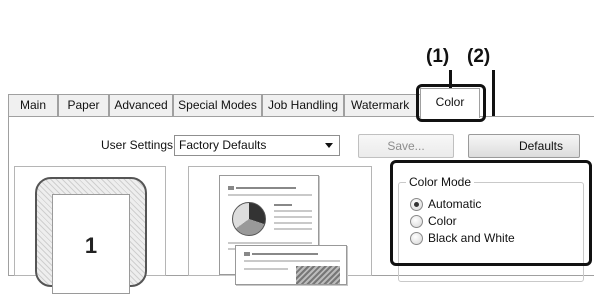 Image resolution: width=594 pixels, height=294 pixels. Describe the element at coordinates (524, 146) in the screenshot. I see `defaults-button: Defaults` at that location.